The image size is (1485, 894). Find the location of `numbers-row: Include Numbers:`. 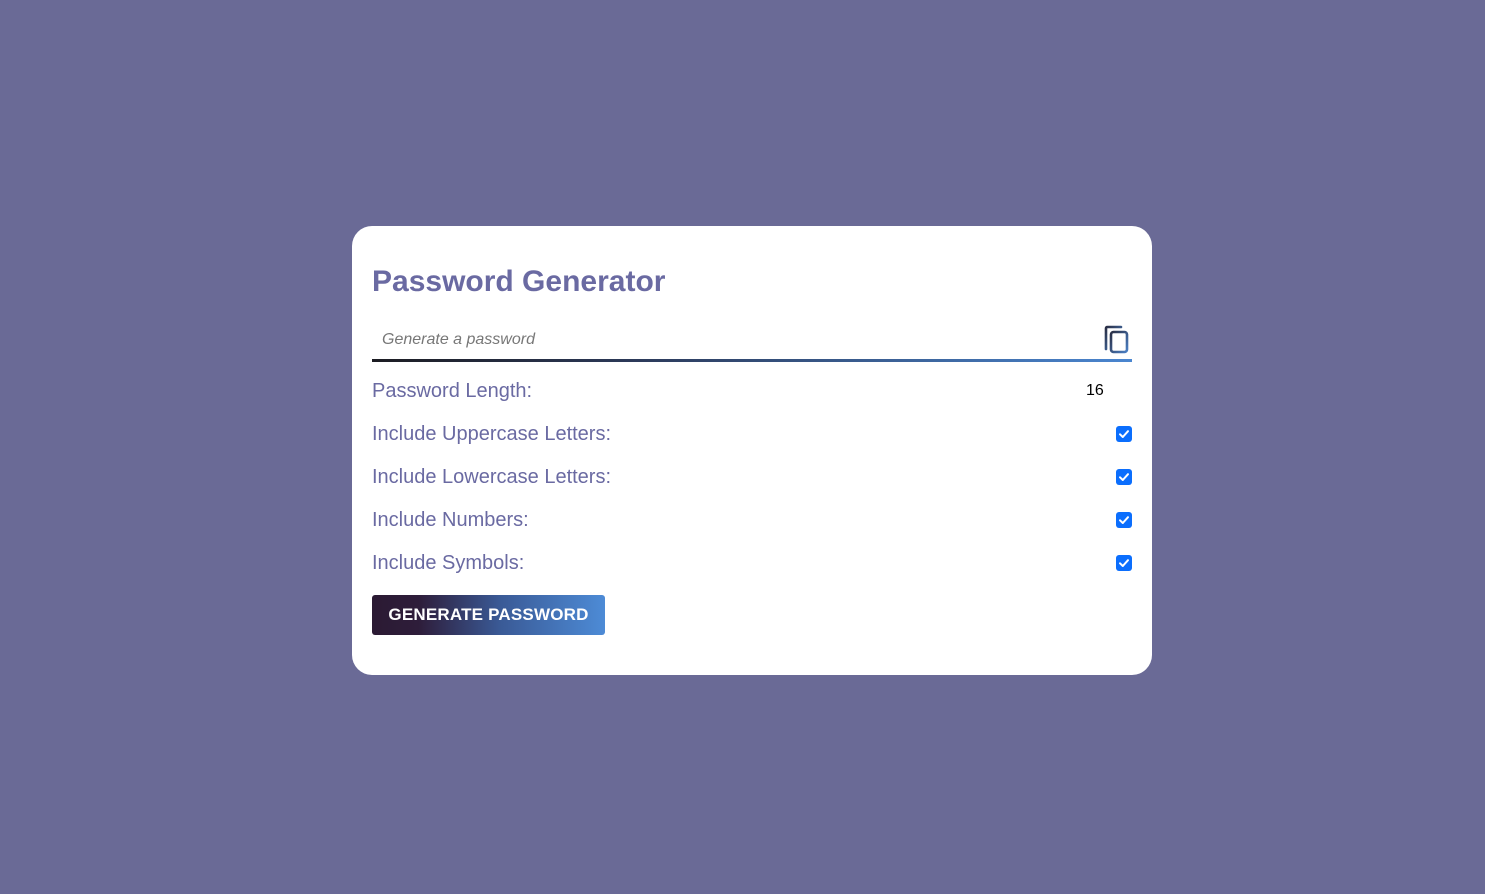

numbers-row: Include Numbers: is located at coordinates (752, 520).